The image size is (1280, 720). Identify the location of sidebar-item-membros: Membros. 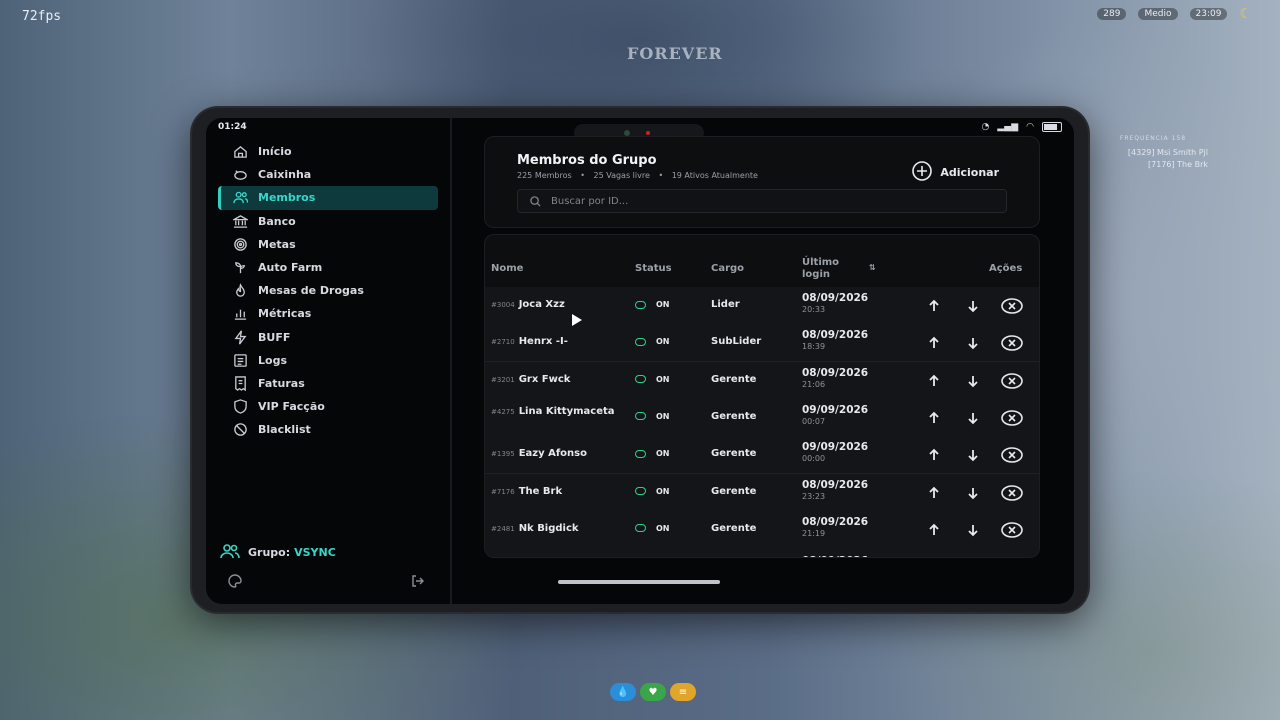
(328, 198).